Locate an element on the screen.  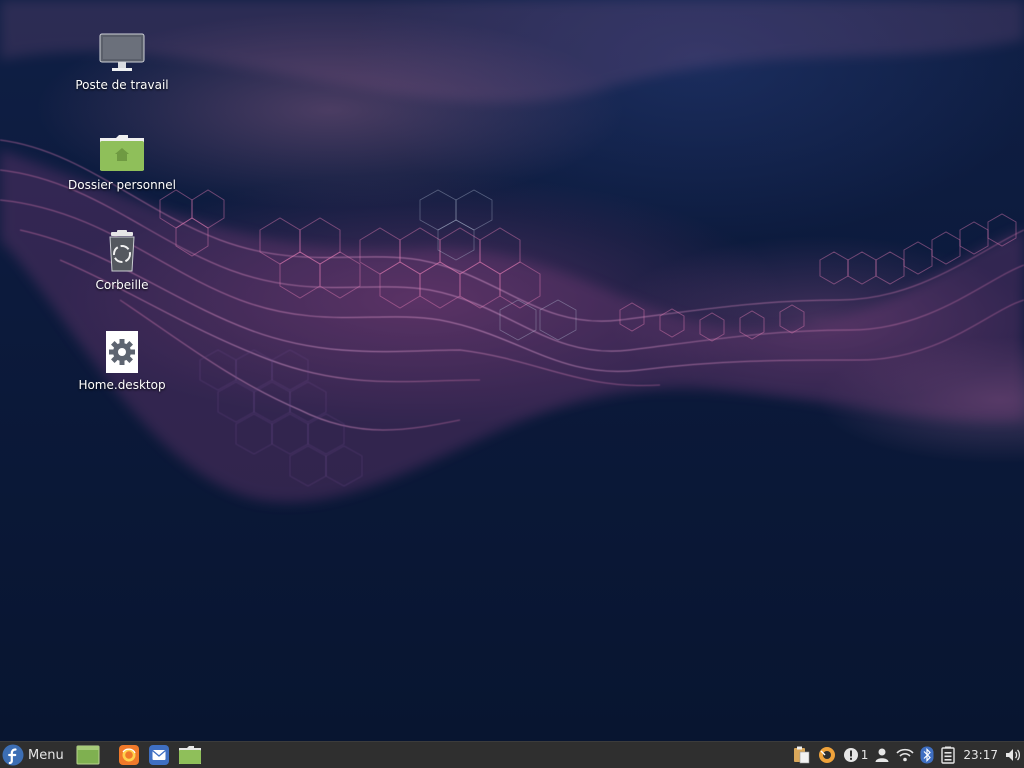
battery-icon is located at coordinates (948, 755).